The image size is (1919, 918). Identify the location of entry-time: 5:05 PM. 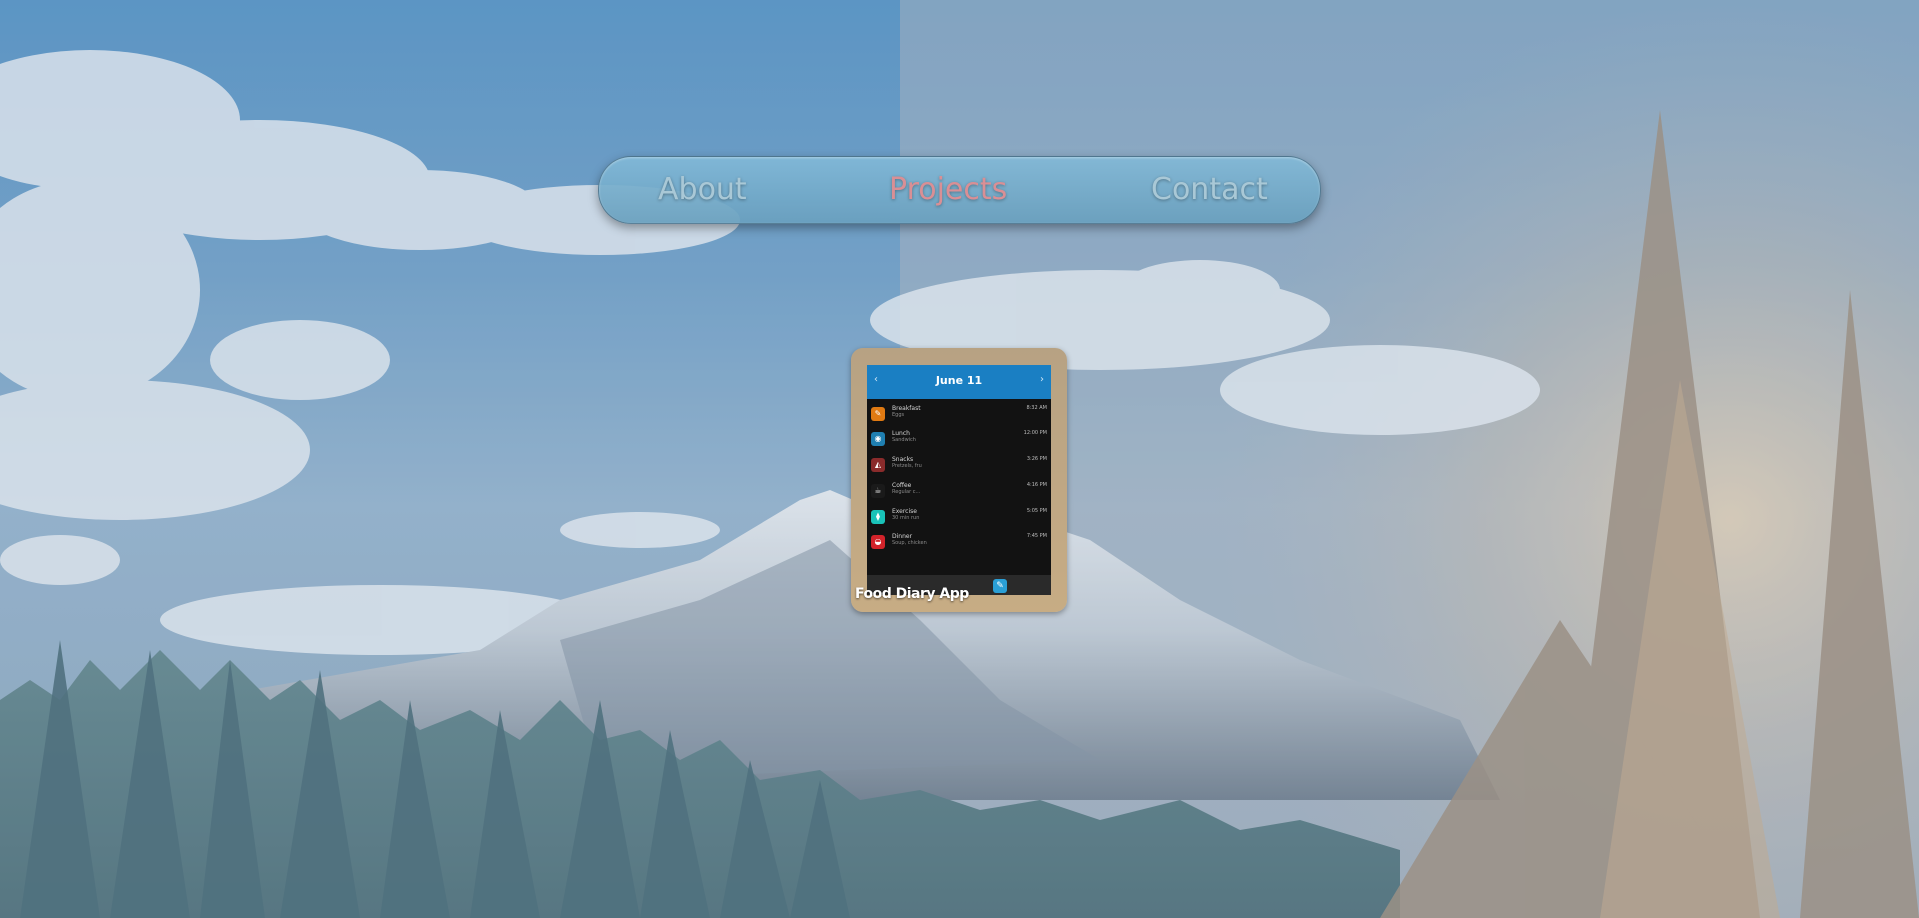
(1036, 511).